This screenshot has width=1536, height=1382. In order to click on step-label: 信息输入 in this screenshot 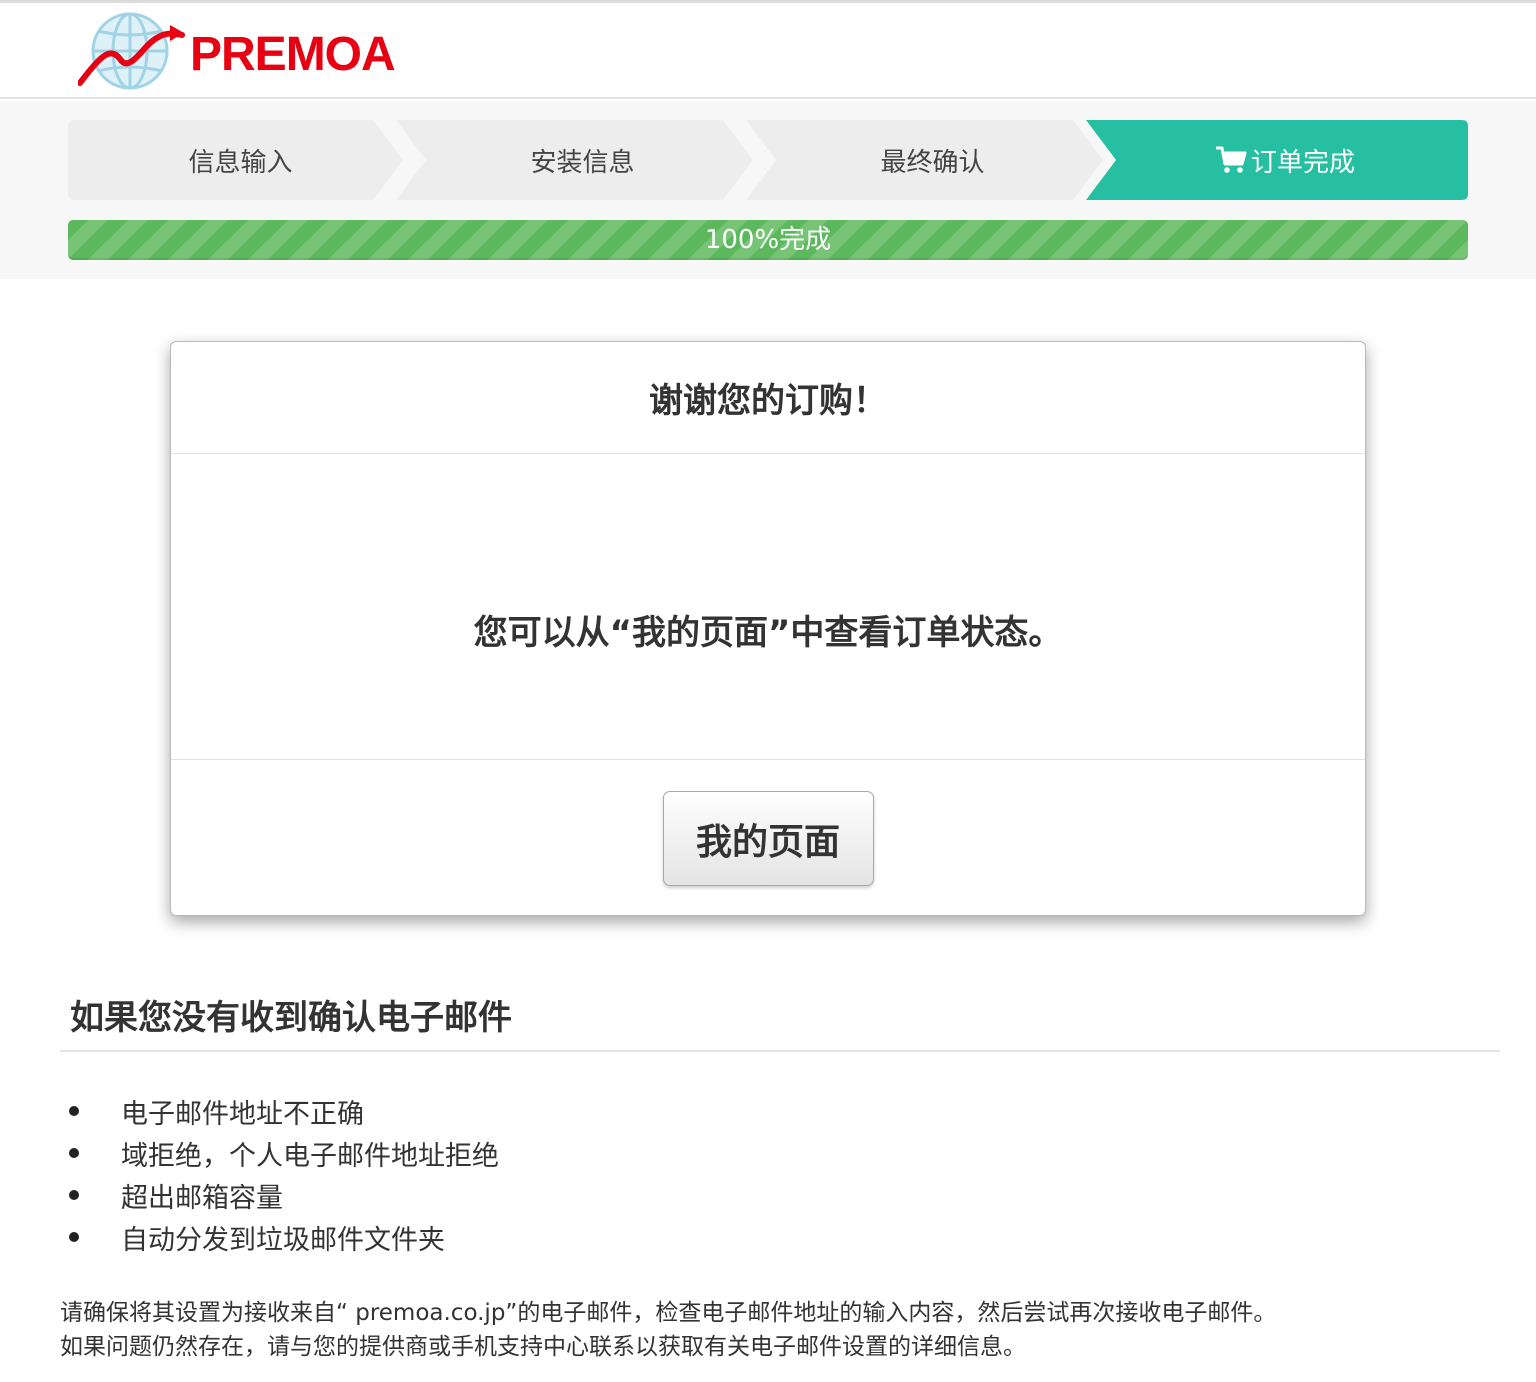, I will do `click(240, 162)`.